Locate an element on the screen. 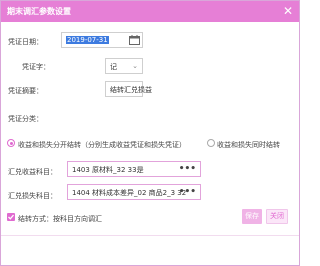  loss-account-value: 1404 材料成本差异_02 商品2_3 32 is located at coordinates (129, 193).